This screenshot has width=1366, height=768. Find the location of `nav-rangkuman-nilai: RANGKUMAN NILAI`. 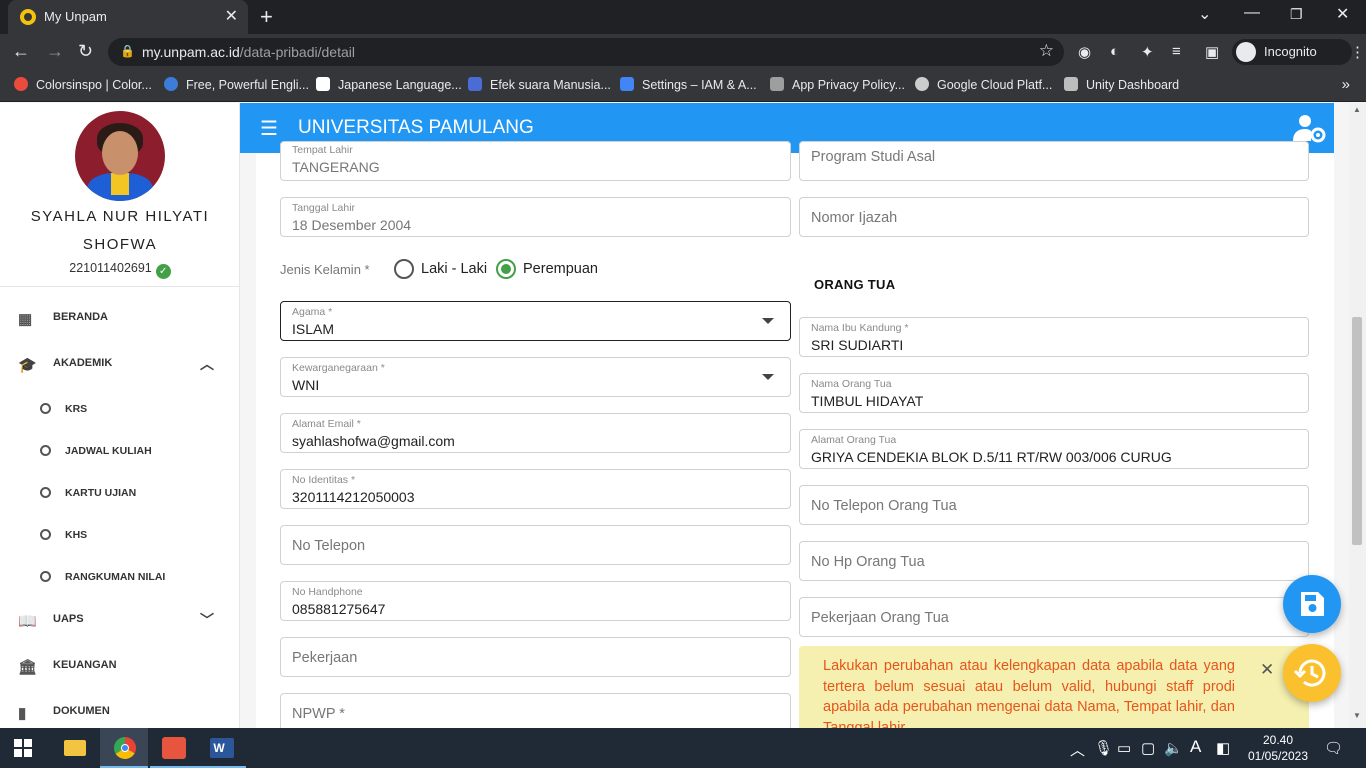

nav-rangkuman-nilai: RANGKUMAN NILAI is located at coordinates (120, 578).